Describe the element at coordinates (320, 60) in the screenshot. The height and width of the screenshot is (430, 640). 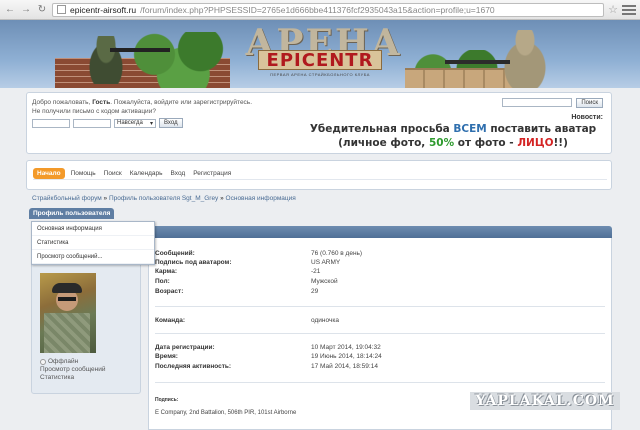
I see `logo-epicentr: EPICENTR` at that location.